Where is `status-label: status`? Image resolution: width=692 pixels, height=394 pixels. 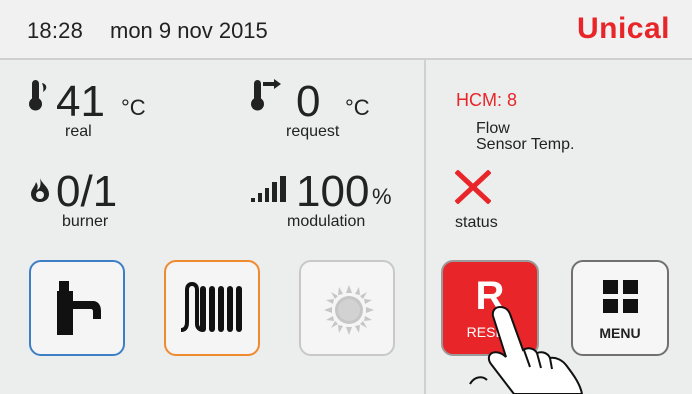 status-label: status is located at coordinates (476, 222).